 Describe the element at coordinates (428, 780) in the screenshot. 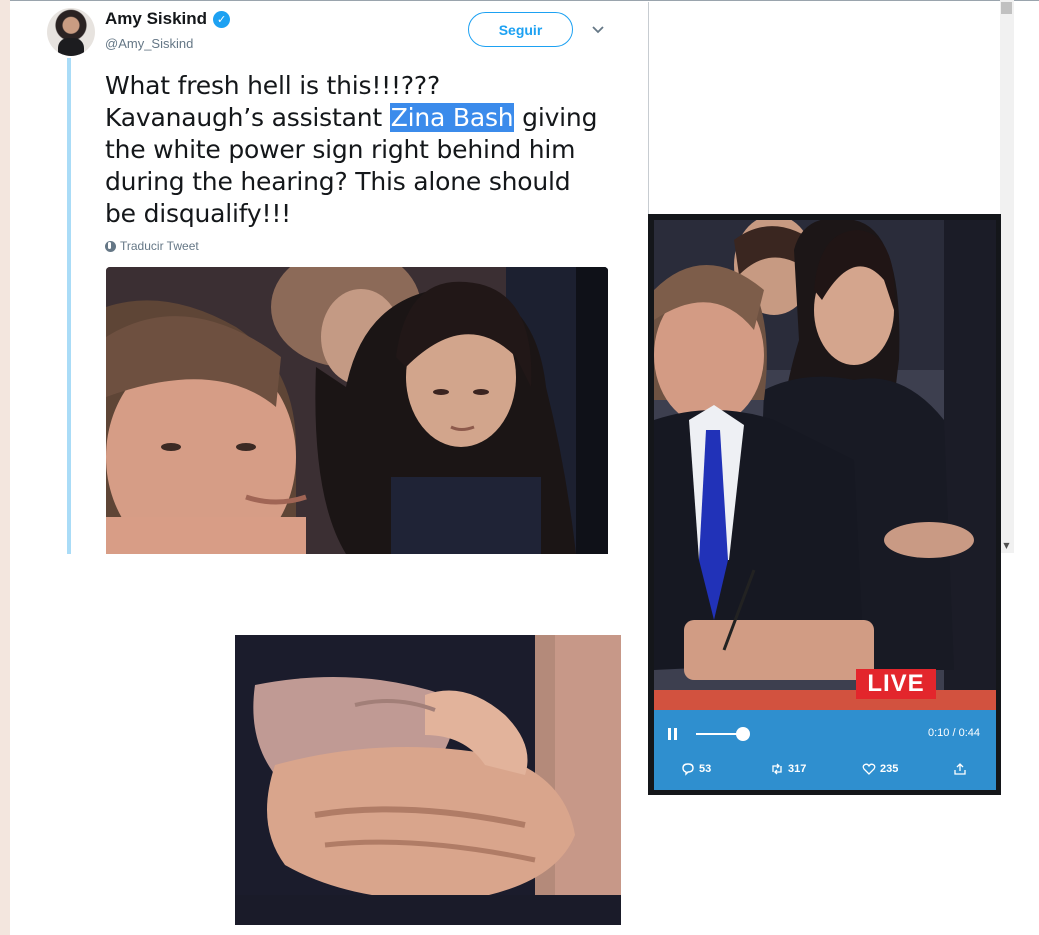

I see `hands-closeup-photo` at that location.